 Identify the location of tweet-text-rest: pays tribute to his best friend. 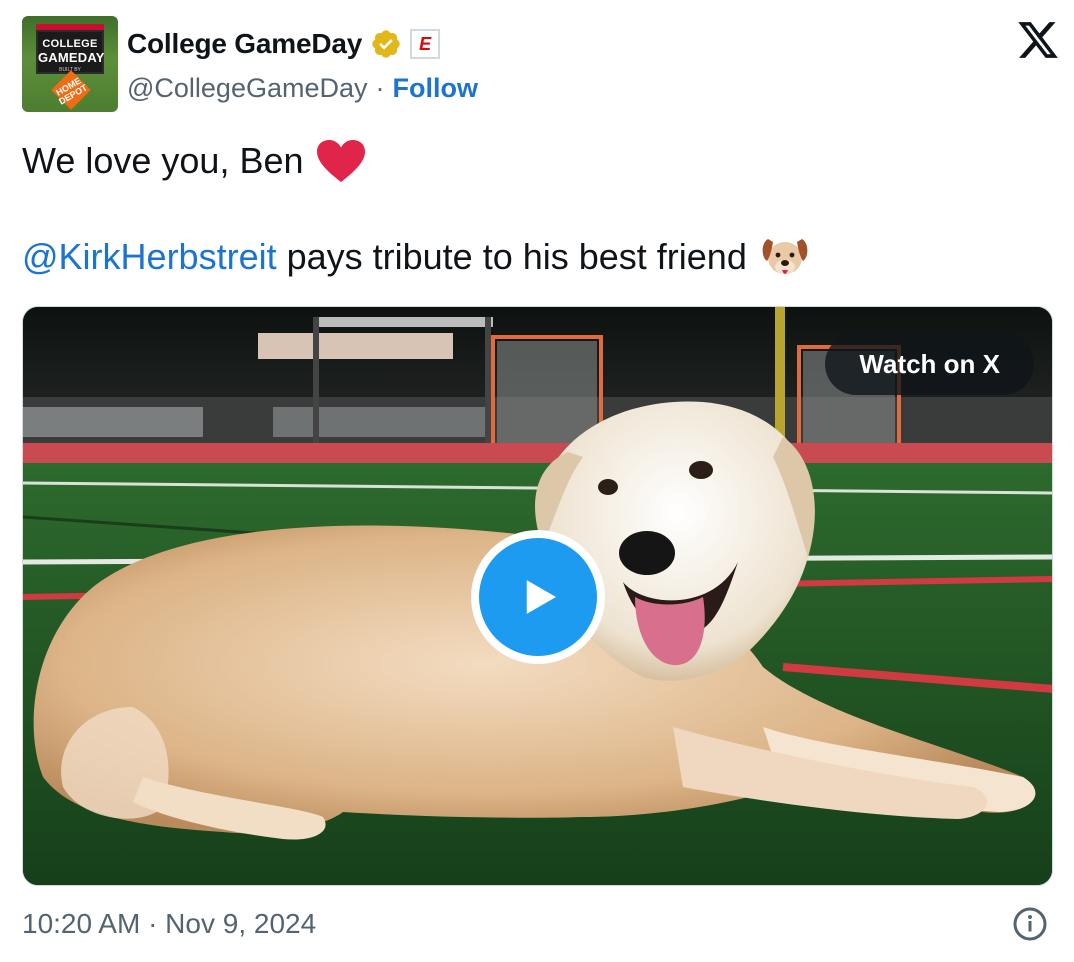
(511, 256).